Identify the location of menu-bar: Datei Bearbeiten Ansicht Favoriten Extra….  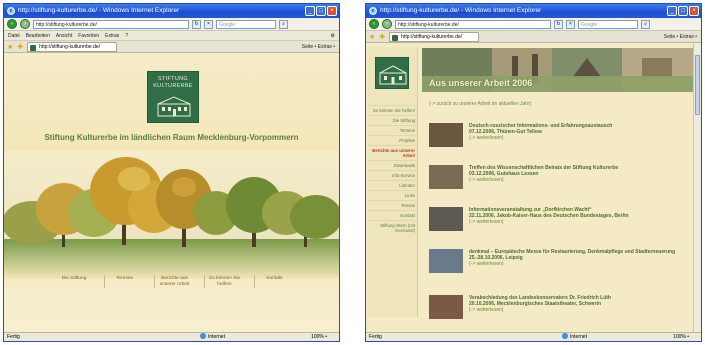
(171, 36).